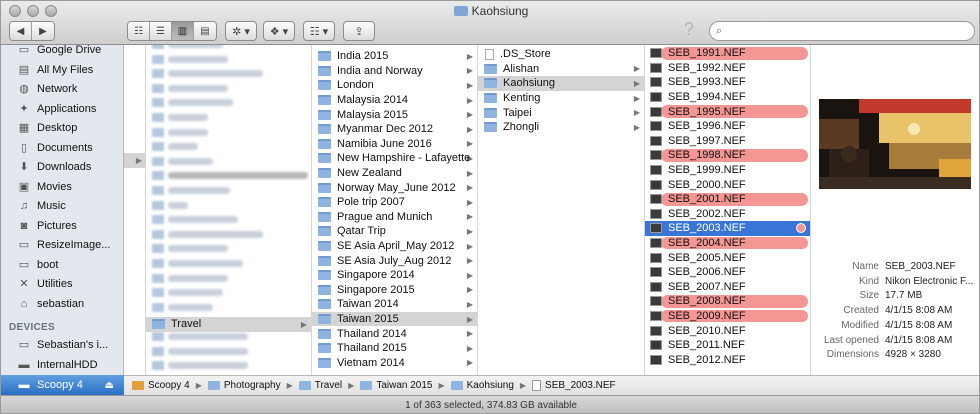 This screenshot has height=414, width=980. I want to click on file-row: SEB_1991.NEF, so click(727, 53).